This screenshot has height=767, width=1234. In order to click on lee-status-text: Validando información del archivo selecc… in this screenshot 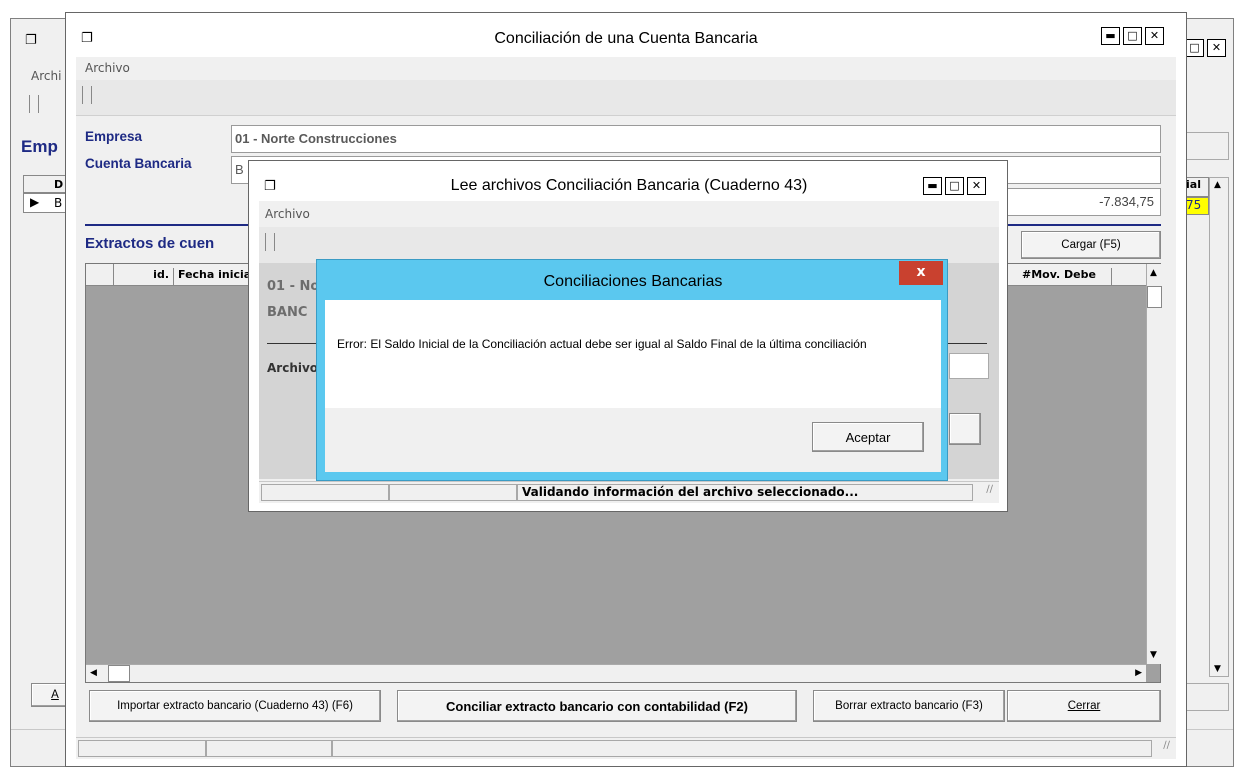, I will do `click(745, 492)`.